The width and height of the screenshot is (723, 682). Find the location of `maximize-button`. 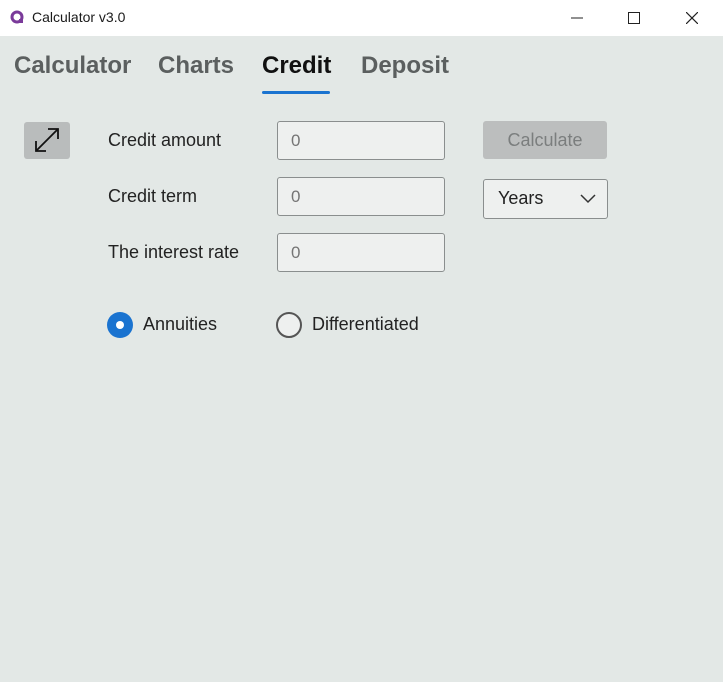

maximize-button is located at coordinates (634, 18).